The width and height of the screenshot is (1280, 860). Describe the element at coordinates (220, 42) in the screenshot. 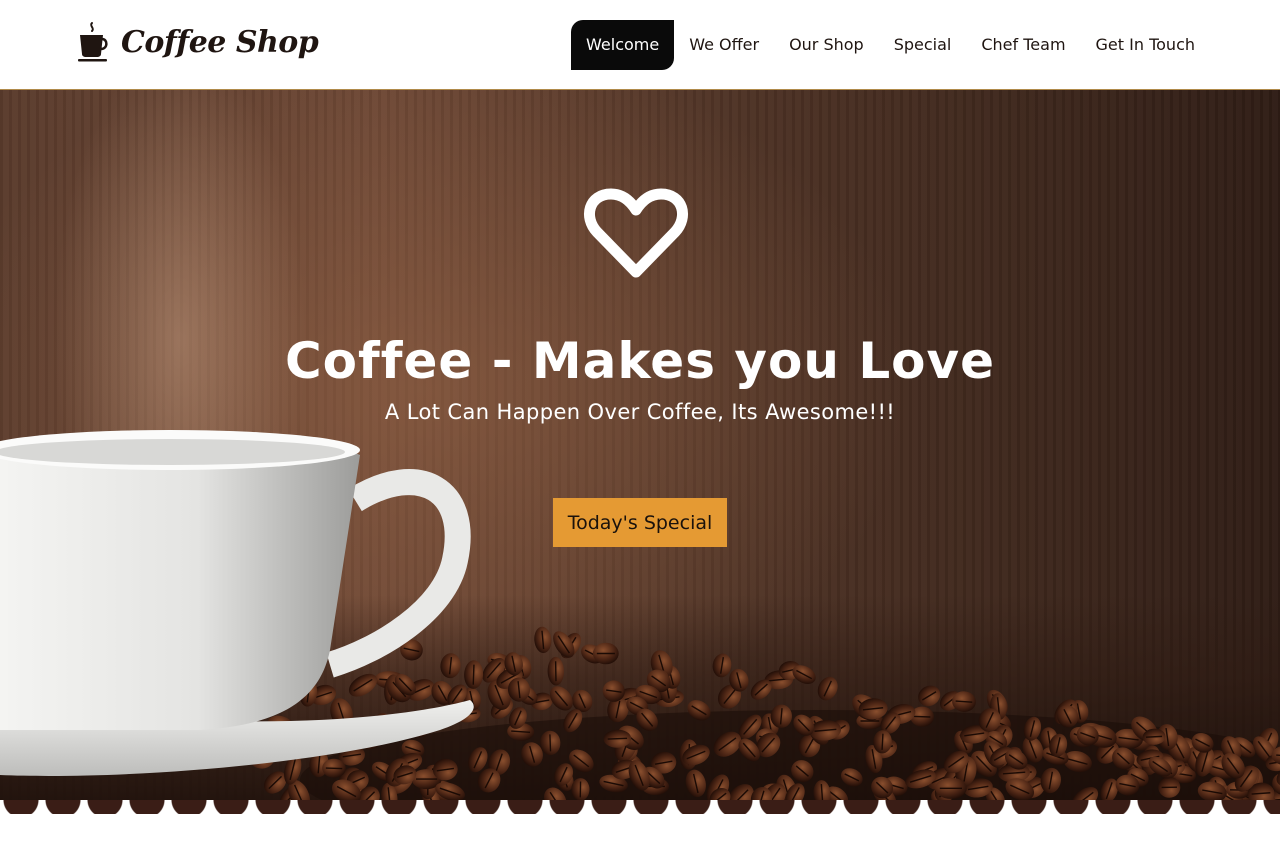

I see `brand-name: Coffee Shop` at that location.